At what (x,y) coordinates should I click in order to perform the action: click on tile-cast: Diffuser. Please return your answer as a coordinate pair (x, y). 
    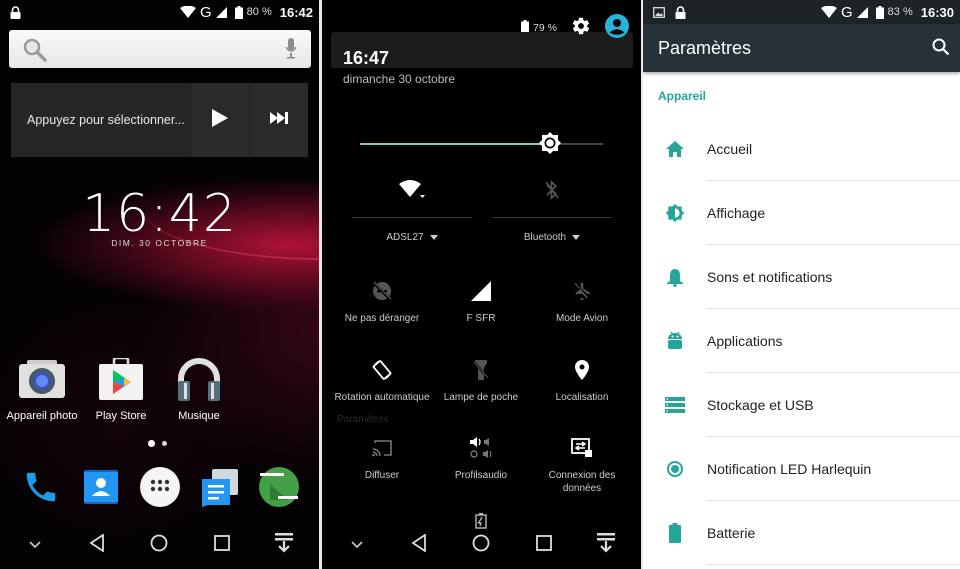
    Looking at the image, I should click on (382, 458).